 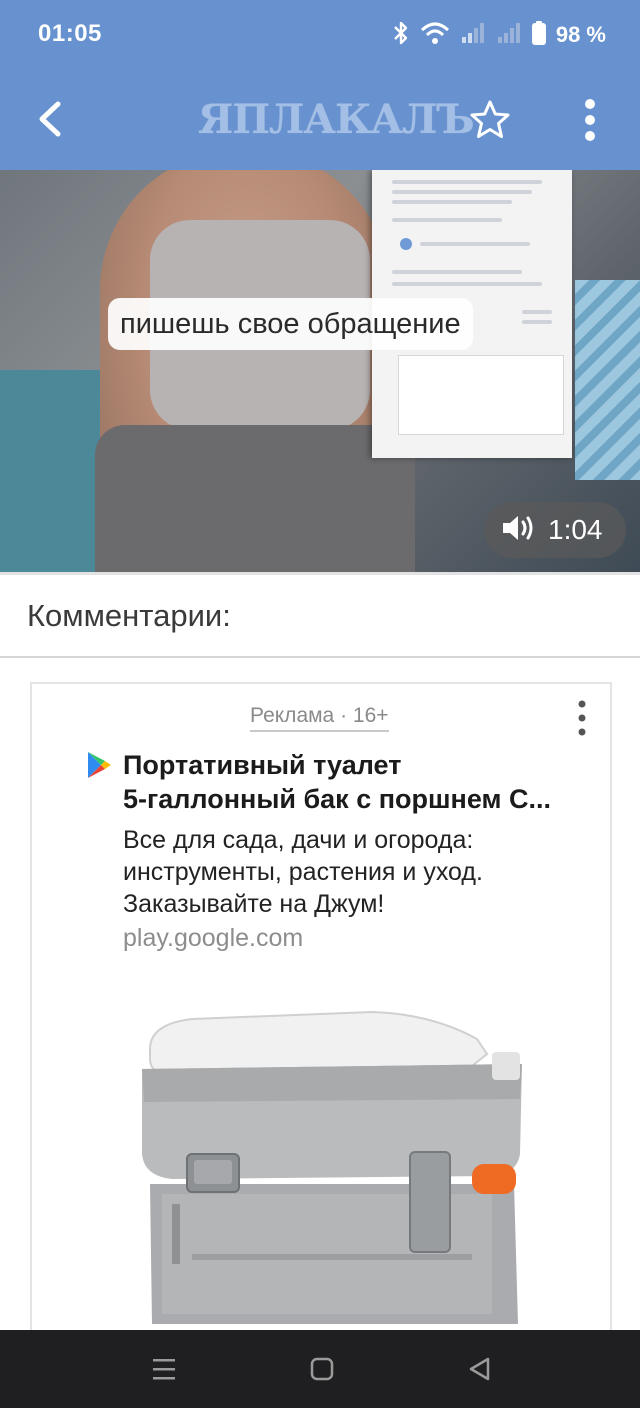 I want to click on system-nav-bar, so click(x=320, y=1369).